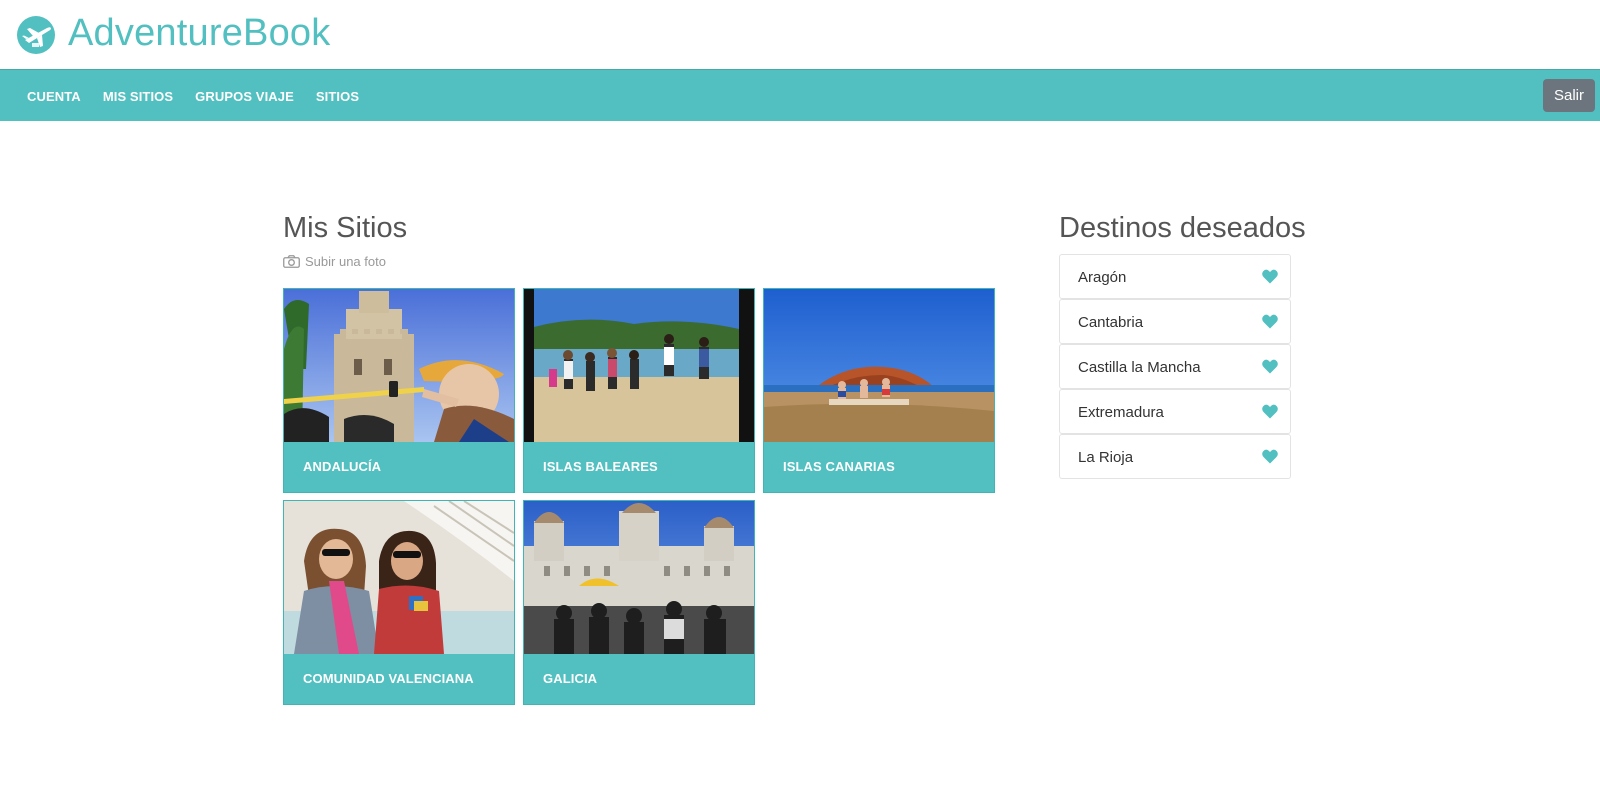 The width and height of the screenshot is (1600, 800). Describe the element at coordinates (244, 96) in the screenshot. I see `nav-item-grupos-viaje: GRUPOS VIAJE` at that location.